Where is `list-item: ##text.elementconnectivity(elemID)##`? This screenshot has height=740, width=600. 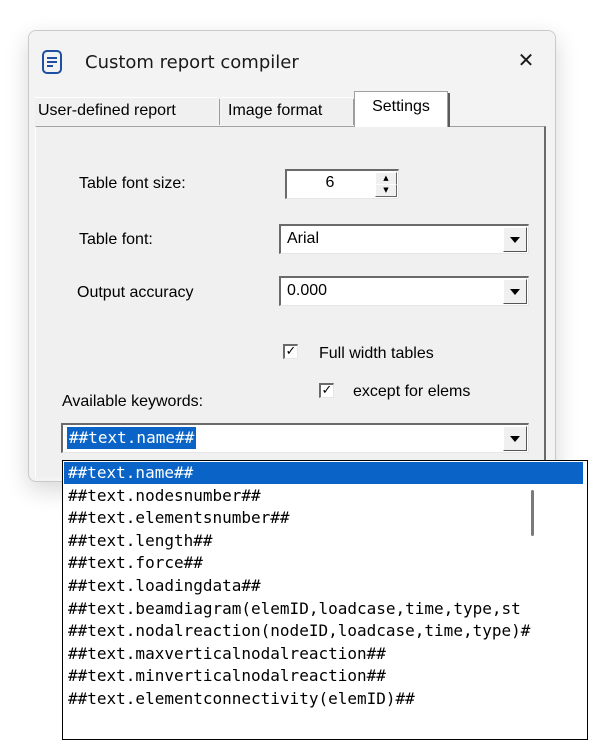
list-item: ##text.elementconnectivity(elemID)## is located at coordinates (323, 699).